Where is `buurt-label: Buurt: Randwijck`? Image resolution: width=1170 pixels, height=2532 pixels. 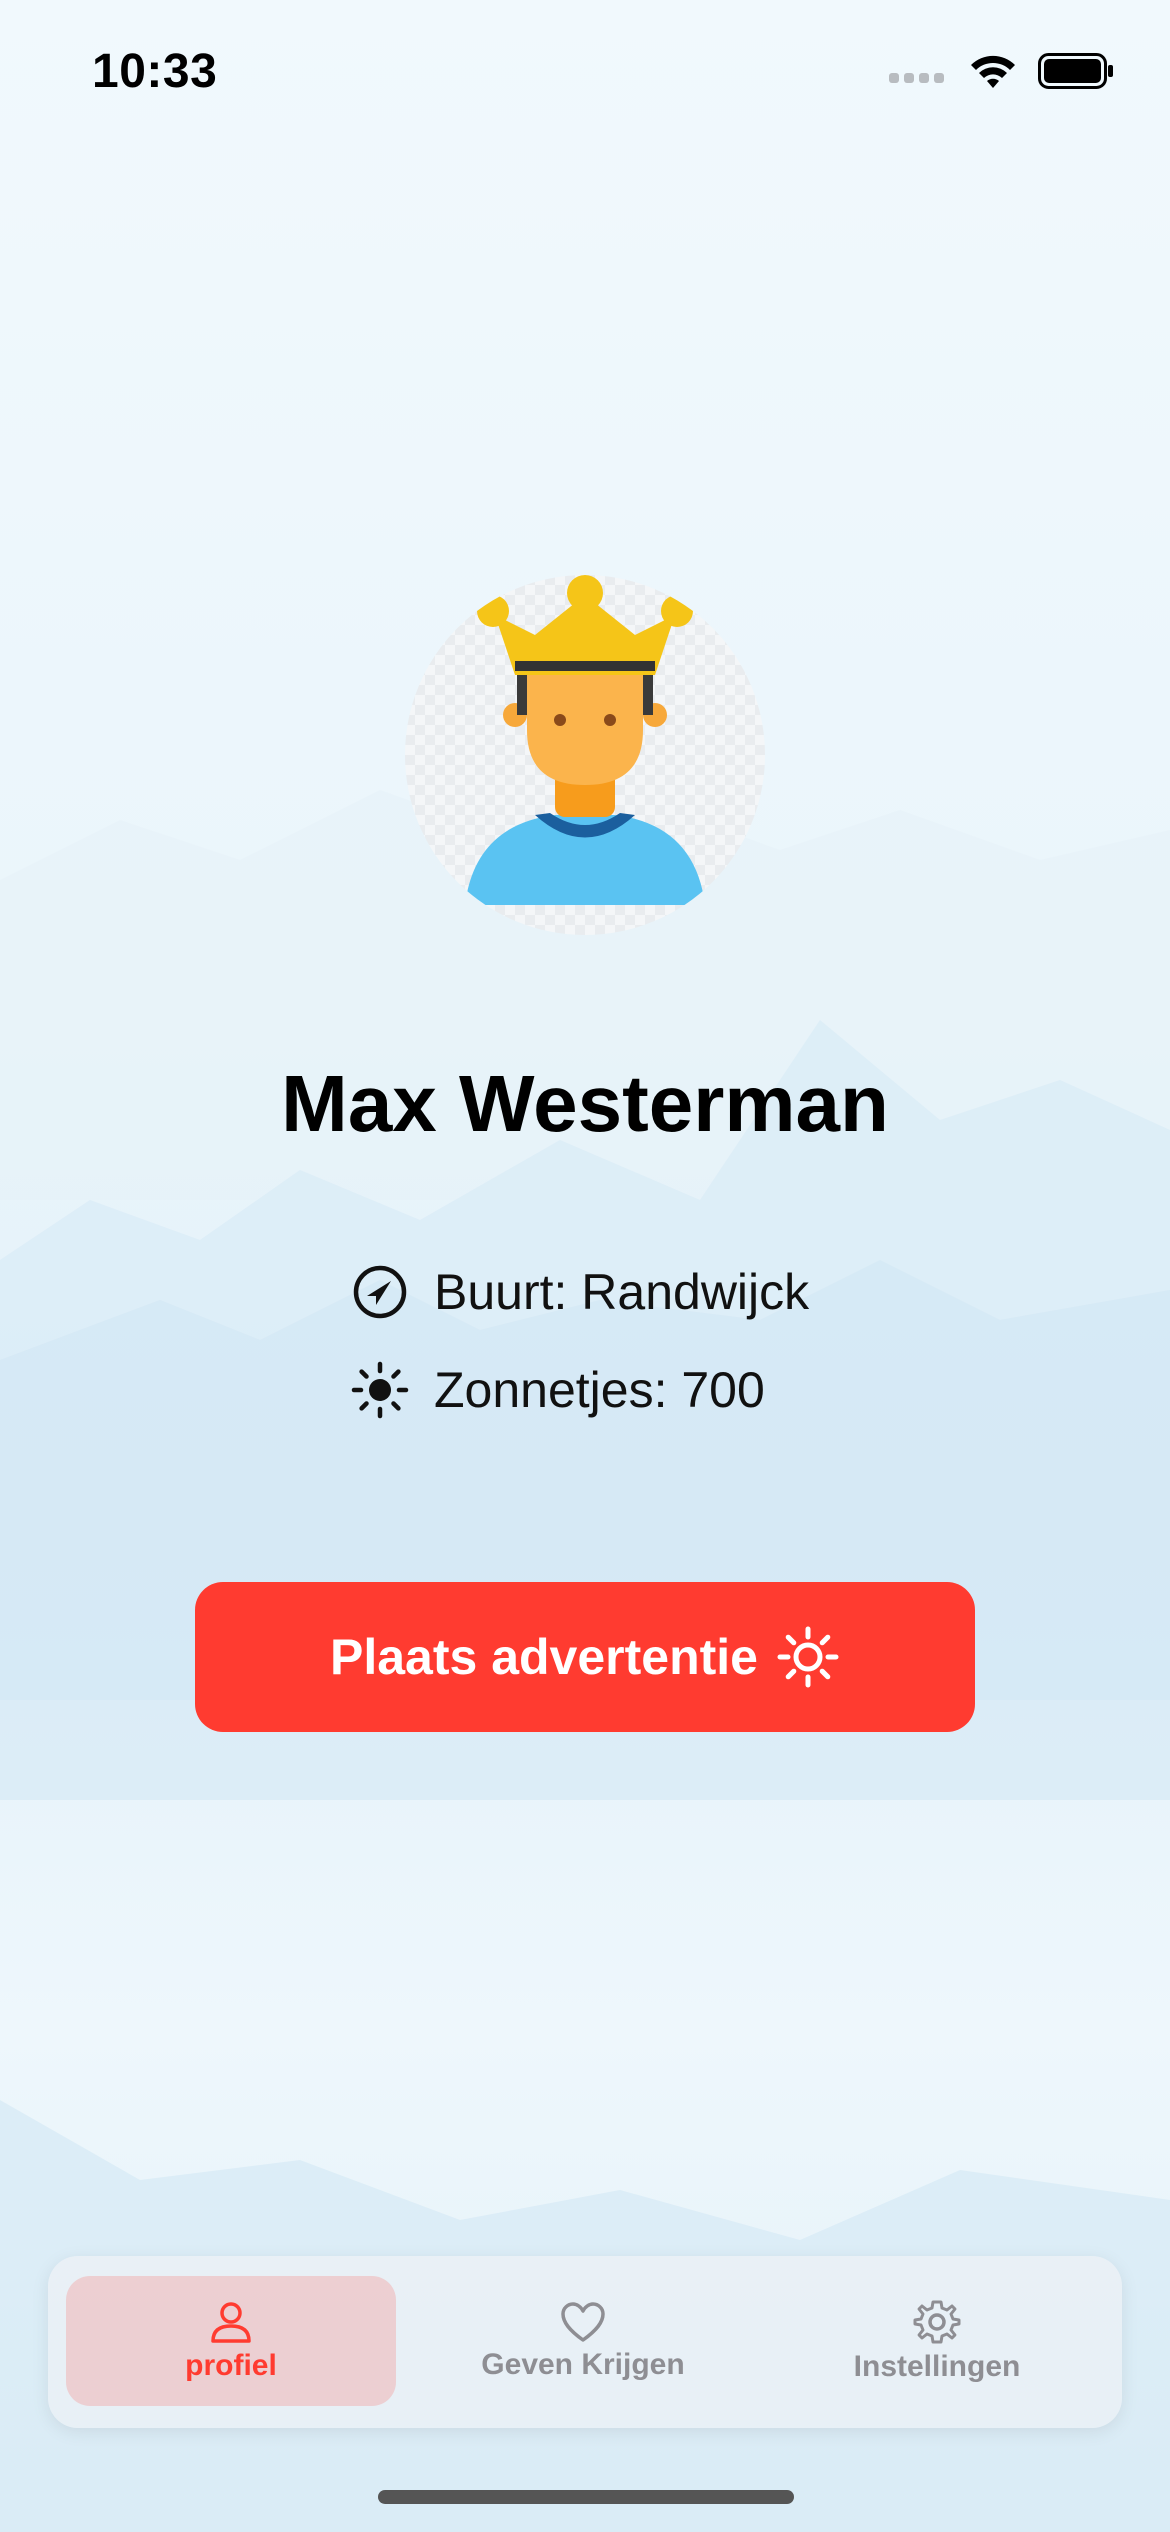
buurt-label: Buurt: Randwijck is located at coordinates (622, 1292).